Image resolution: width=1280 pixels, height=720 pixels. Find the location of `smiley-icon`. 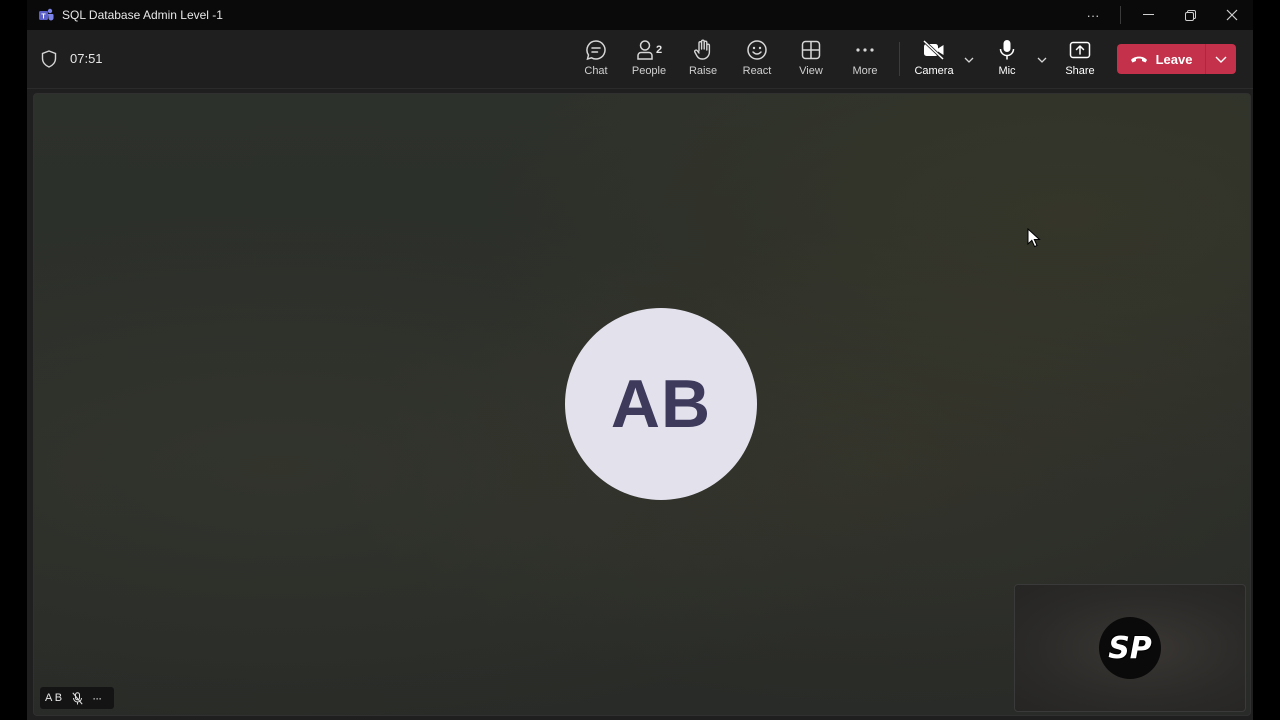

smiley-icon is located at coordinates (757, 50).